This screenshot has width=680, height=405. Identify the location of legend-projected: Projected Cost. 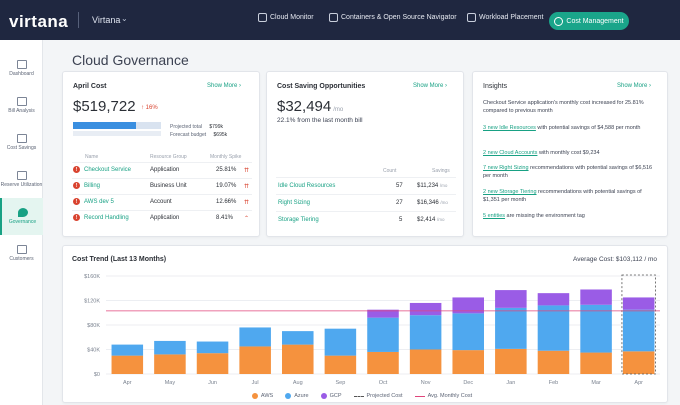
(378, 396).